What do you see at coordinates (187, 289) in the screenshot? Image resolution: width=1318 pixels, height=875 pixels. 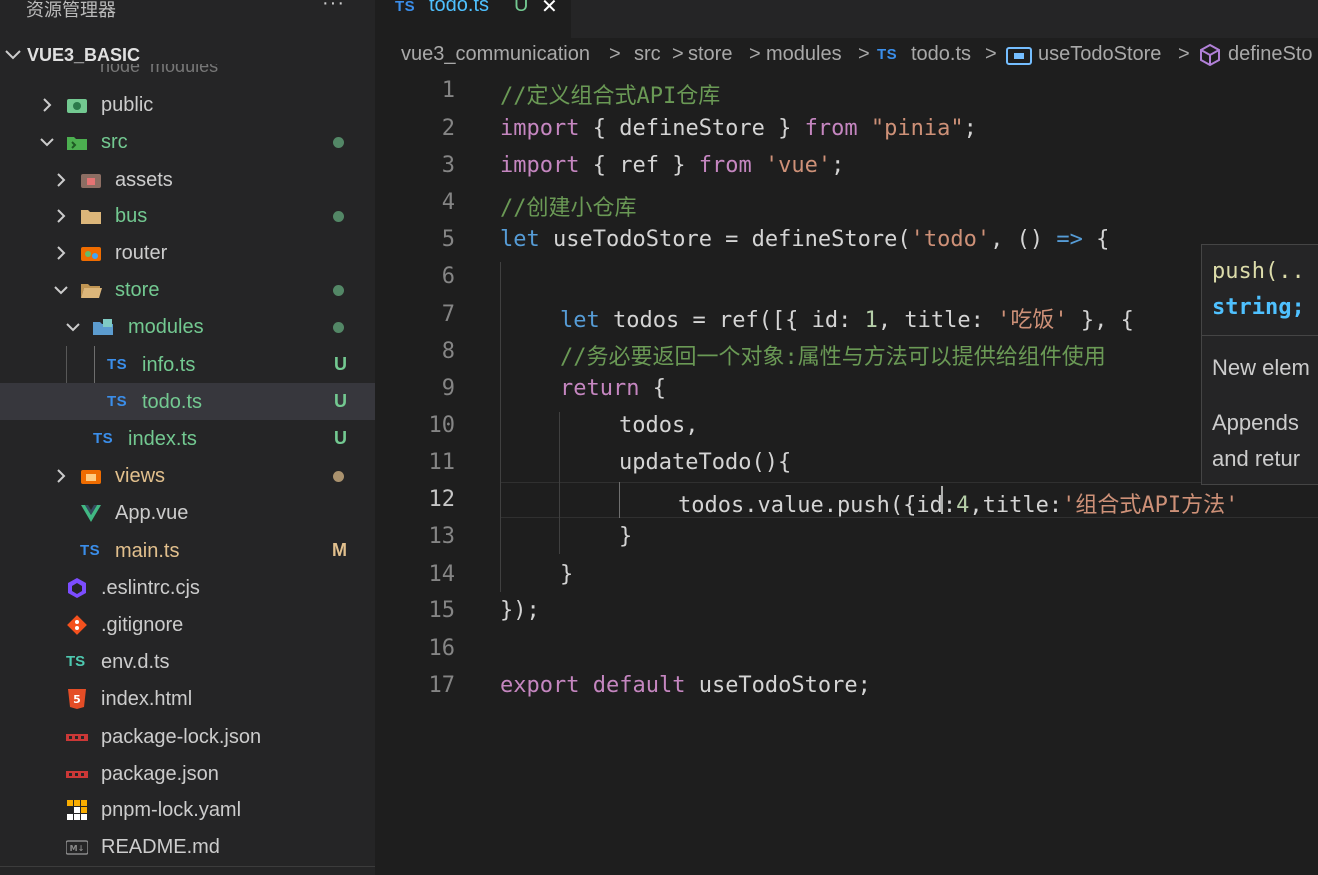 I see `tree-item-store: store` at bounding box center [187, 289].